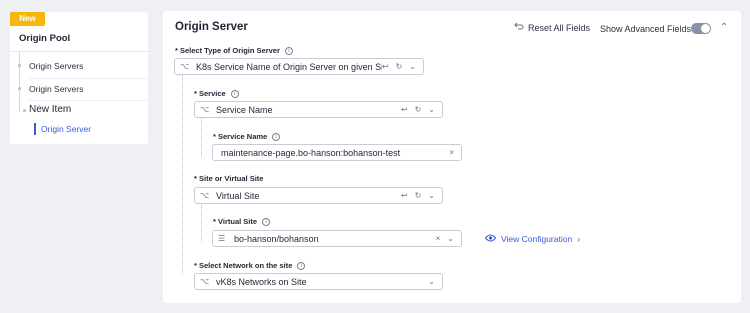  Describe the element at coordinates (318, 281) in the screenshot. I see `network-select: ⌥ vK8s Networks on Site ⌄` at that location.